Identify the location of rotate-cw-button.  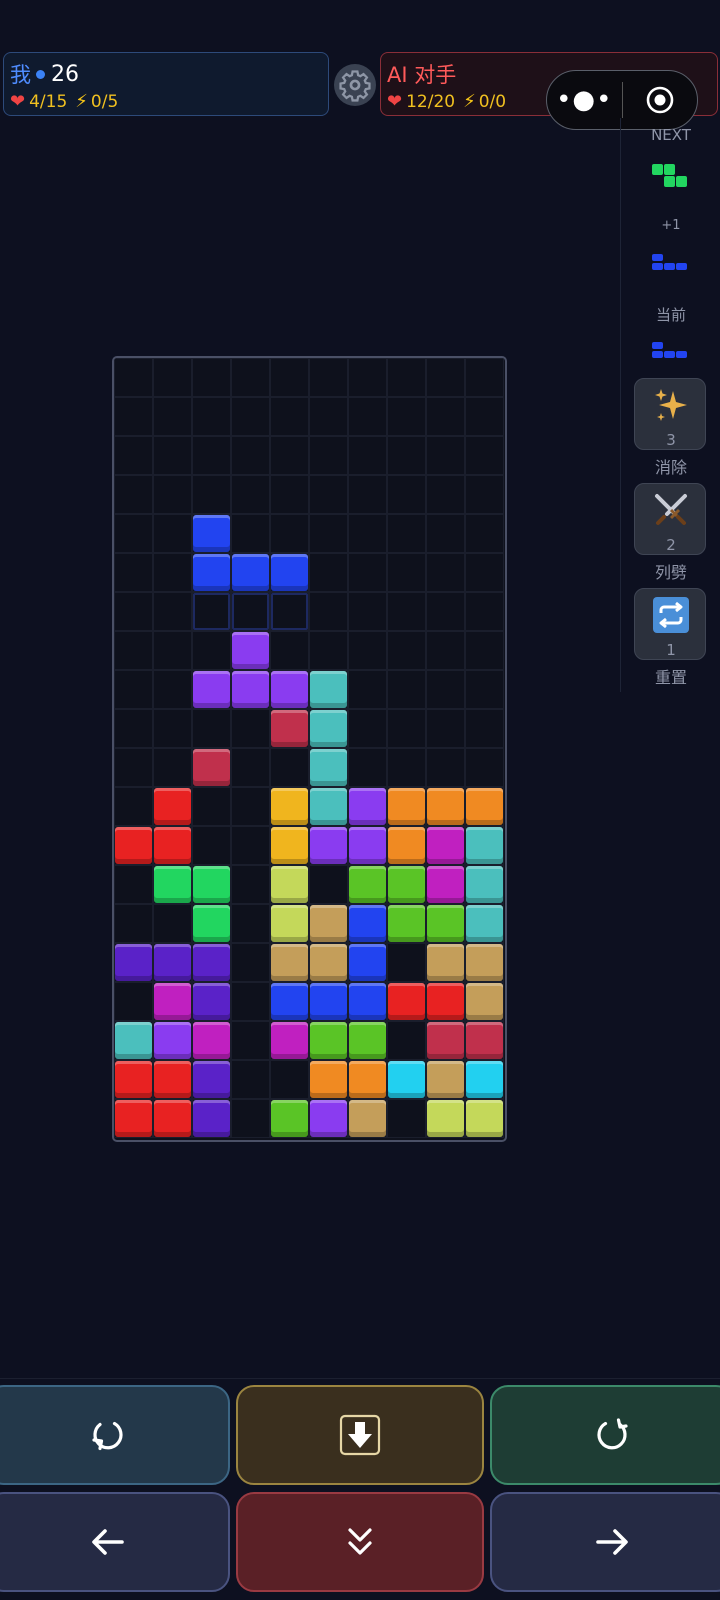
(605, 1435).